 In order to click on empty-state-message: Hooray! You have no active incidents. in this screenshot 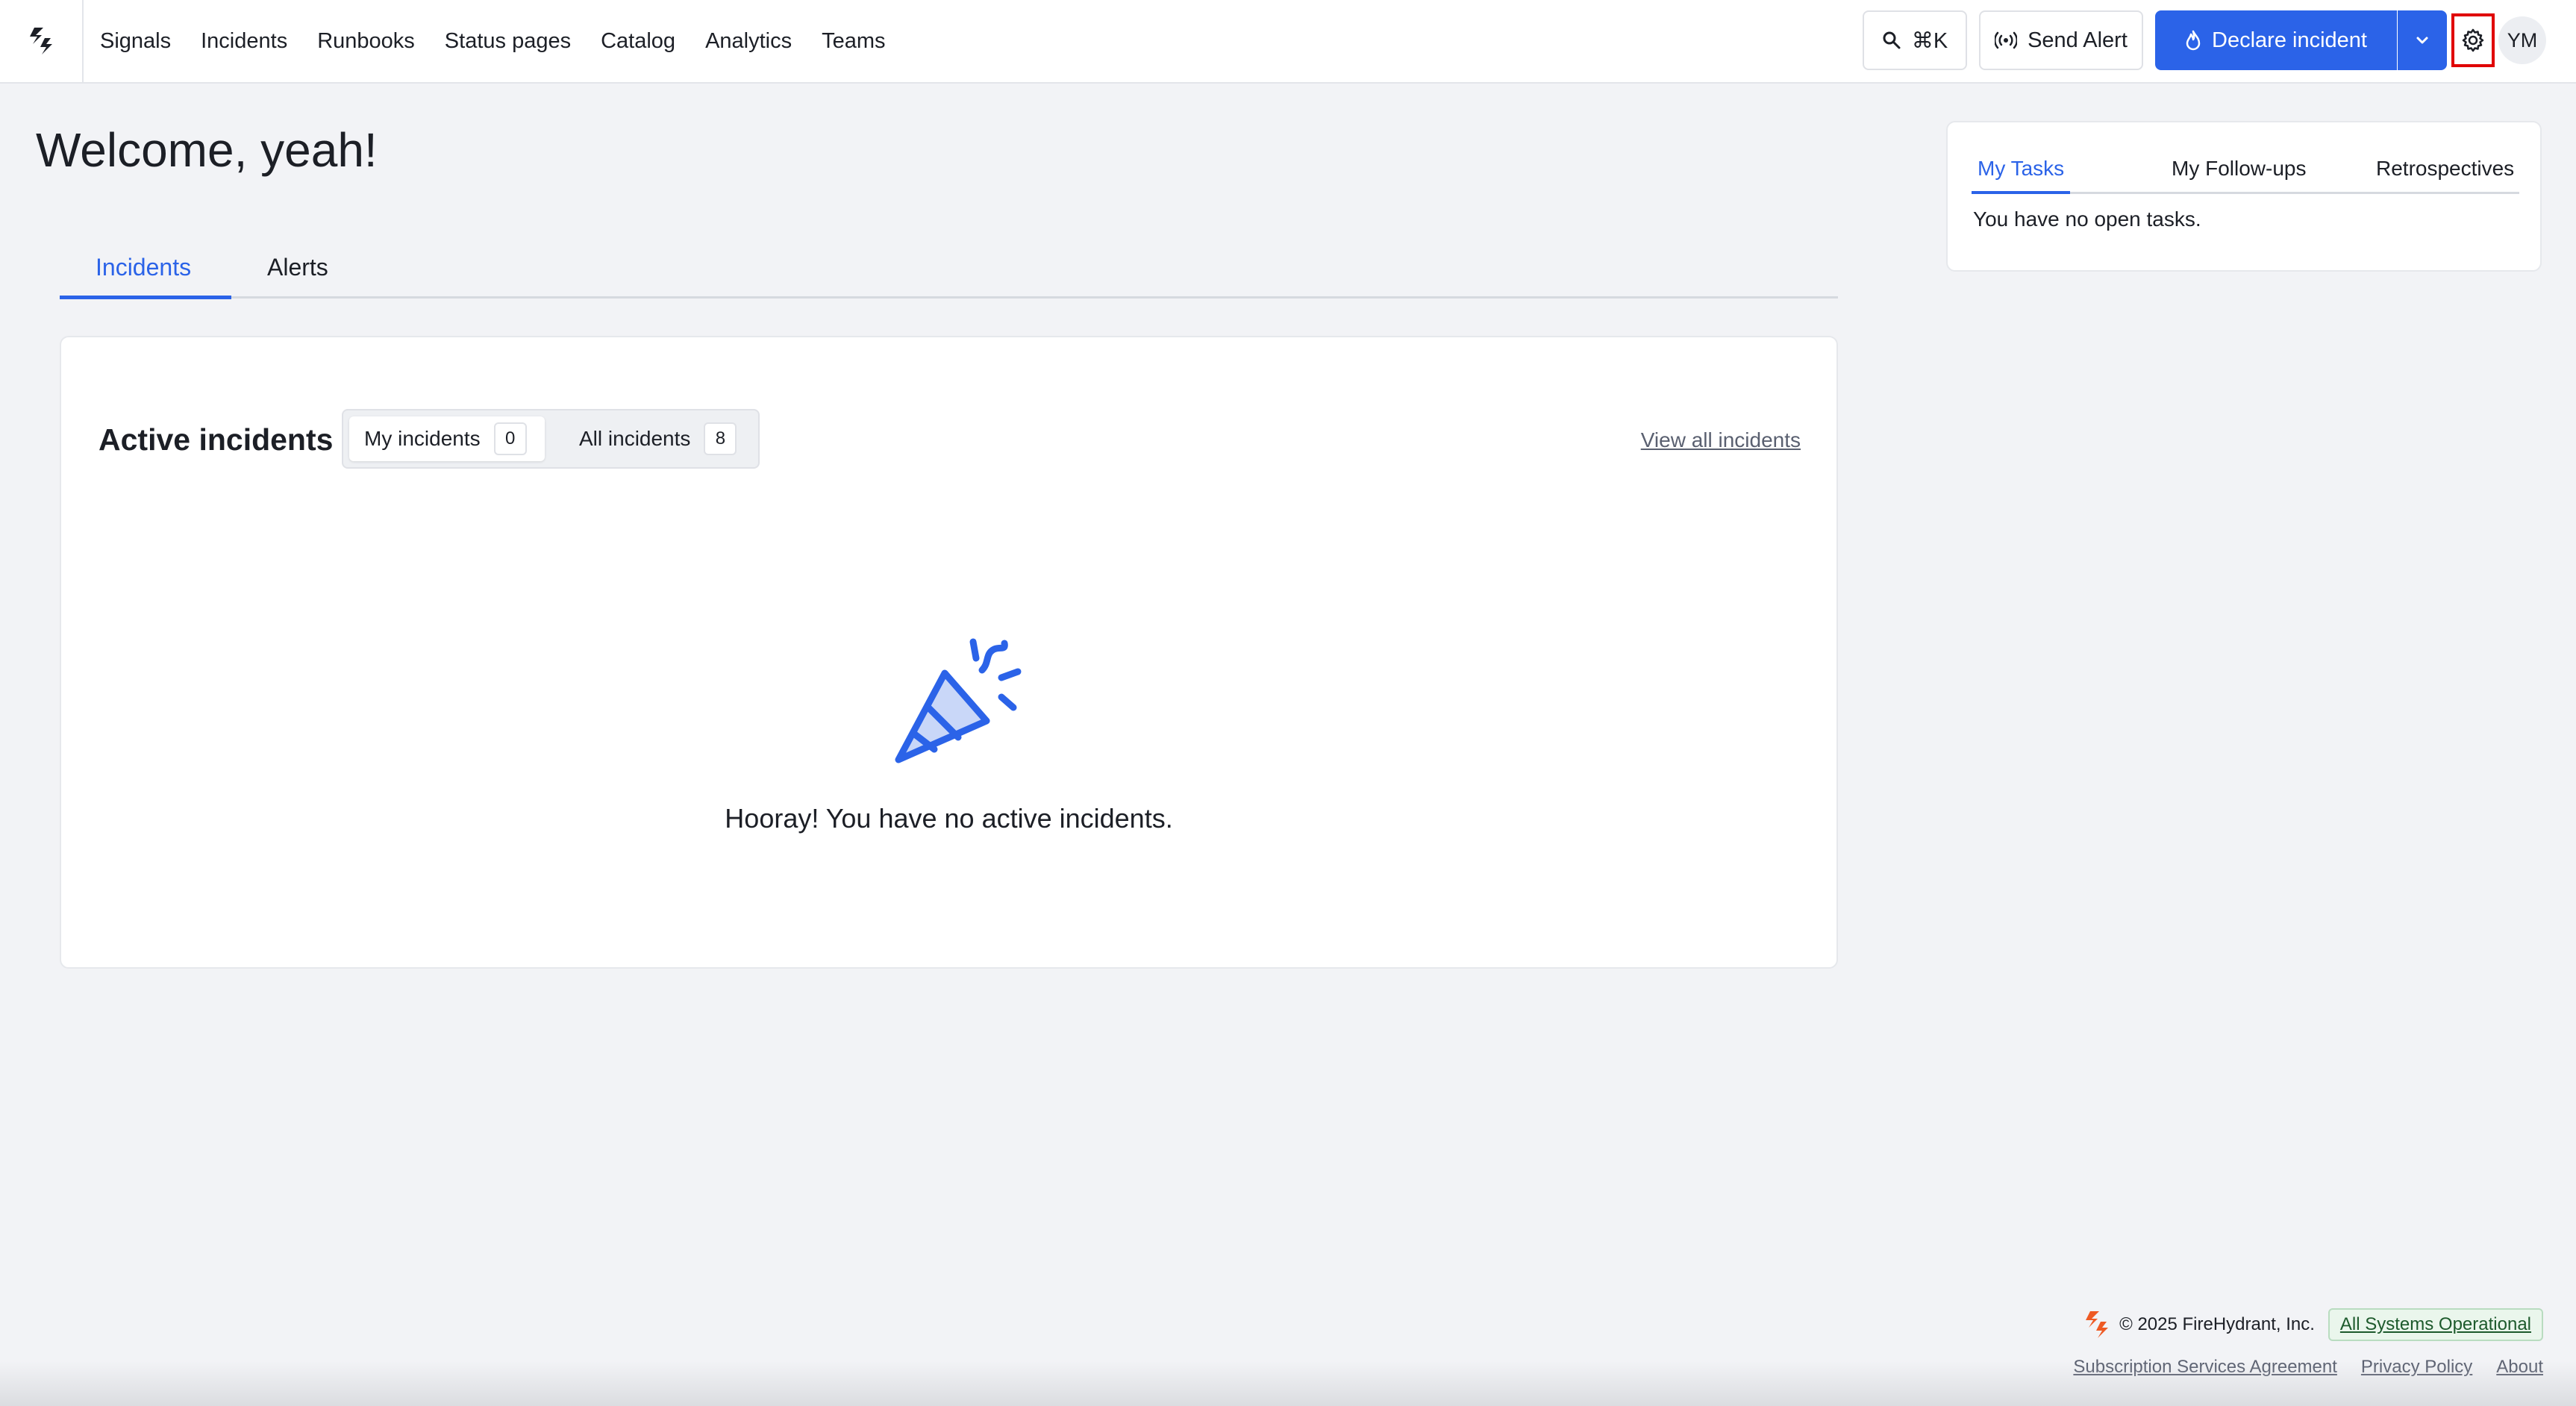, I will do `click(949, 818)`.